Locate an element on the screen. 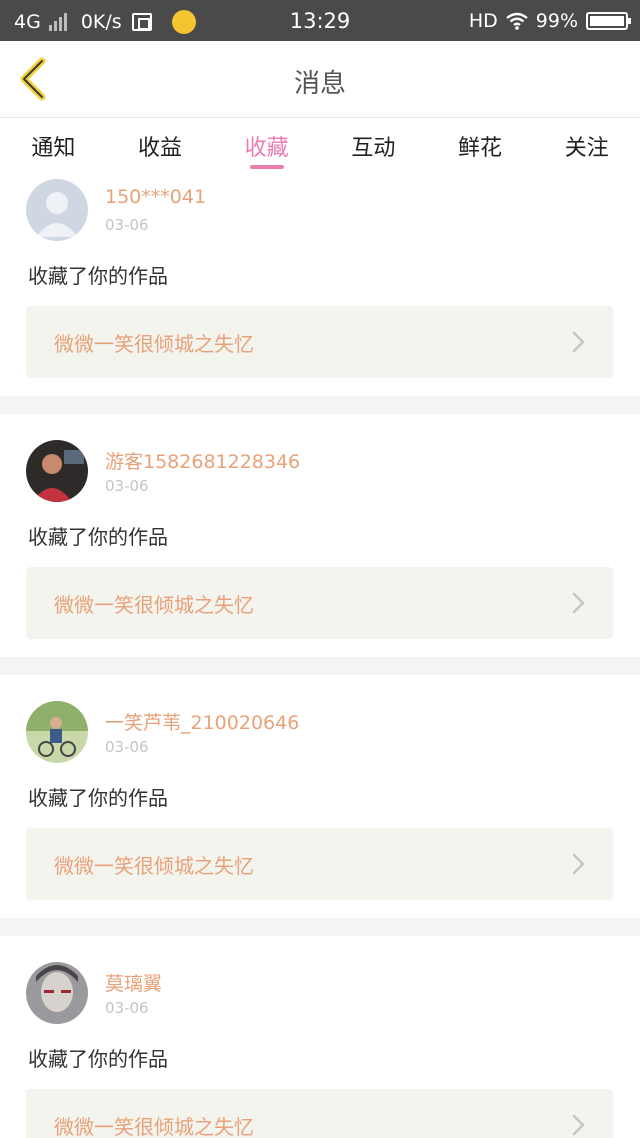 The height and width of the screenshot is (1138, 640). tab-3: 互动 is located at coordinates (373, 145).